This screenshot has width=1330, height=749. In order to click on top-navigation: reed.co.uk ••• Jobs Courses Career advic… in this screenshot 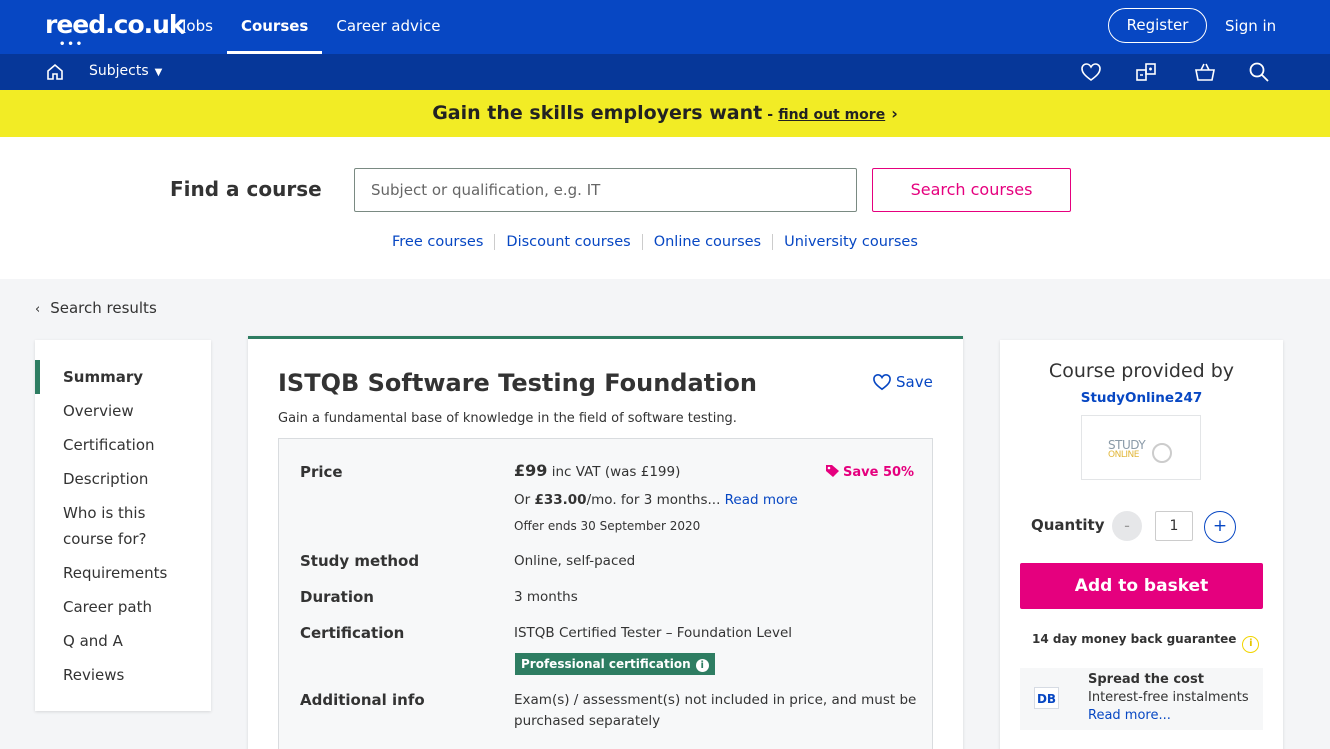, I will do `click(665, 27)`.